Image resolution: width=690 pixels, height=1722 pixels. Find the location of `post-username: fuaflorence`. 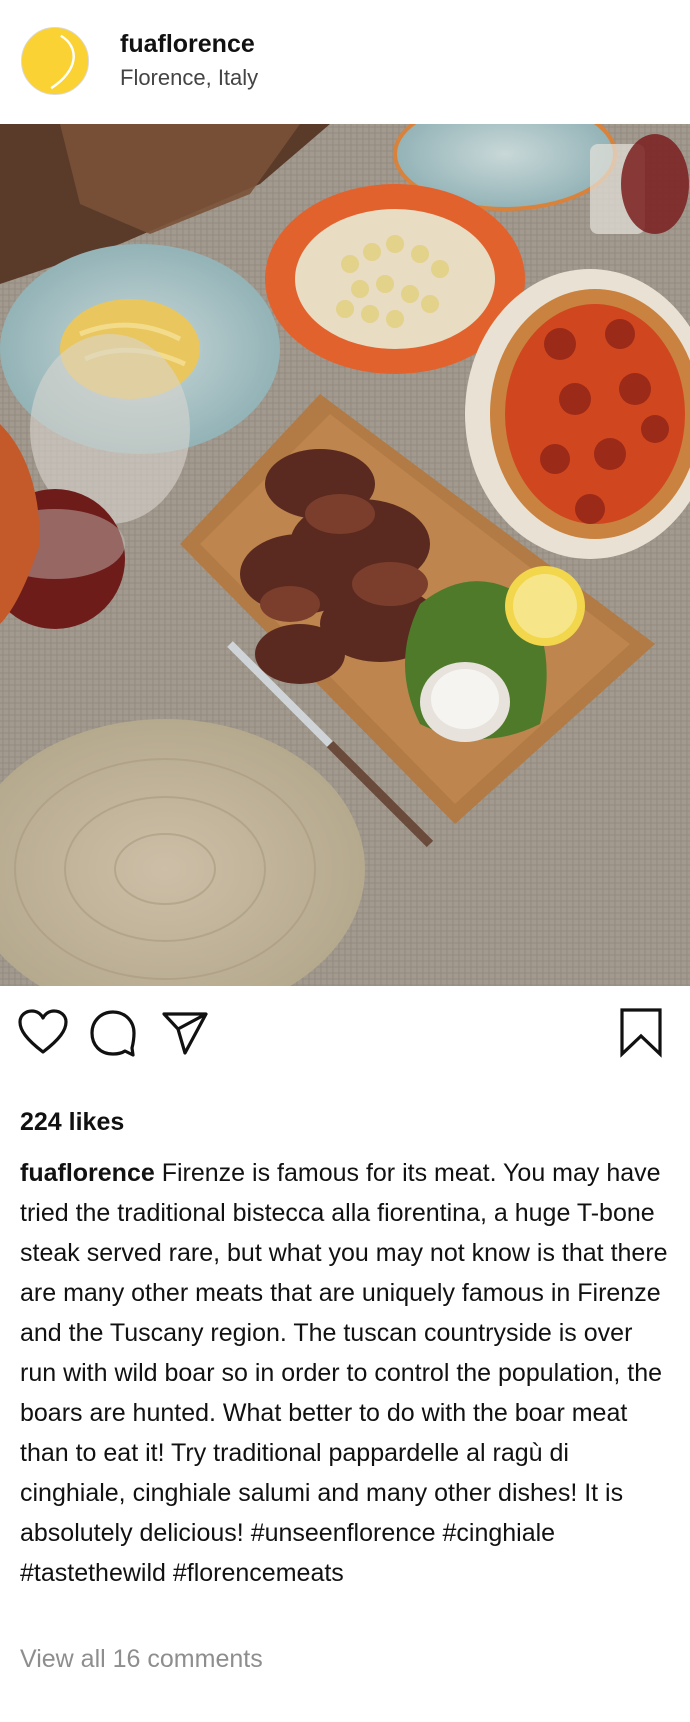

post-username: fuaflorence is located at coordinates (187, 44).